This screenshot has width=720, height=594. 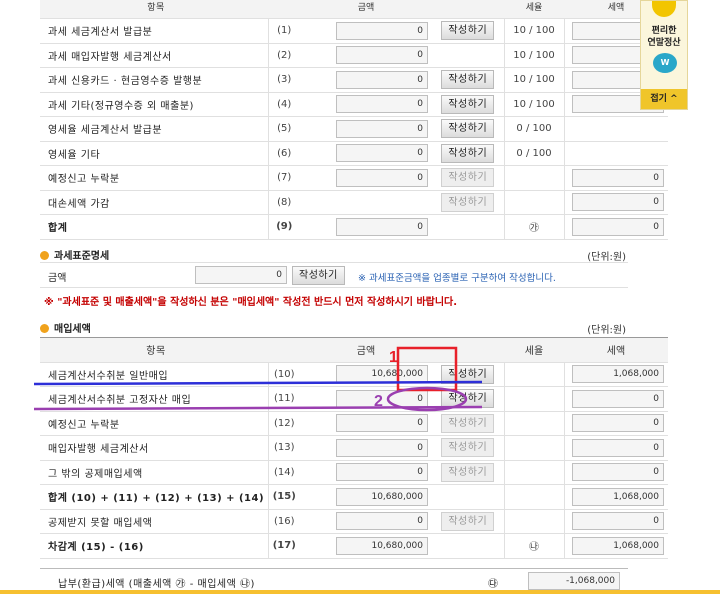 What do you see at coordinates (241, 275) in the screenshot?
I see `tax-base-amount-field: 0` at bounding box center [241, 275].